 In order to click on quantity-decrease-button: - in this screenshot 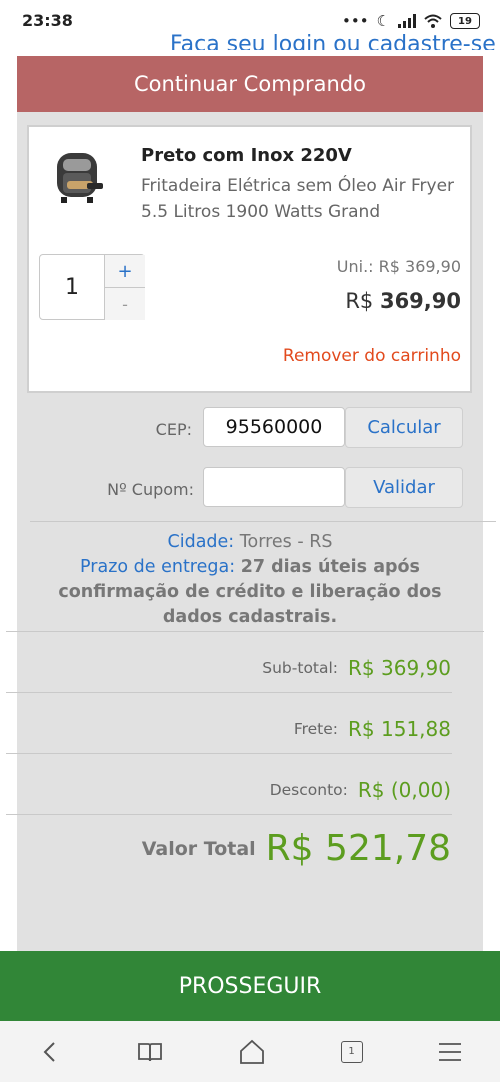, I will do `click(125, 304)`.